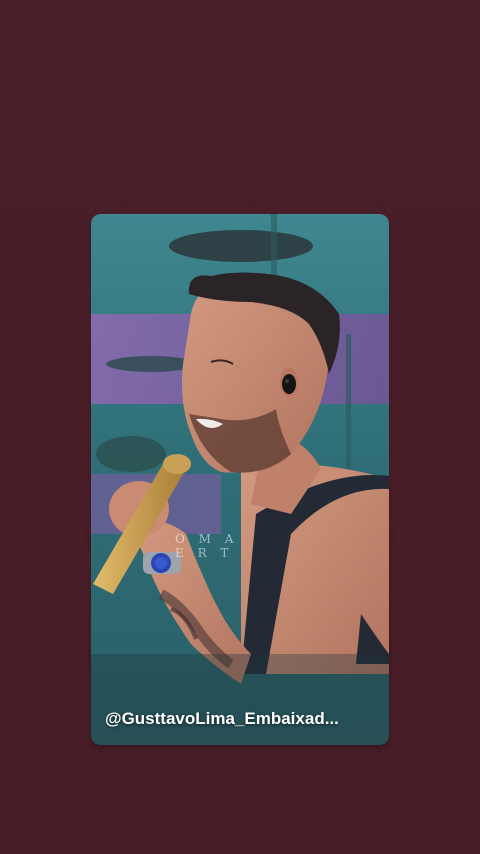 The image size is (480, 854). What do you see at coordinates (204, 553) in the screenshot?
I see `stage-letters-line2: E R T` at bounding box center [204, 553].